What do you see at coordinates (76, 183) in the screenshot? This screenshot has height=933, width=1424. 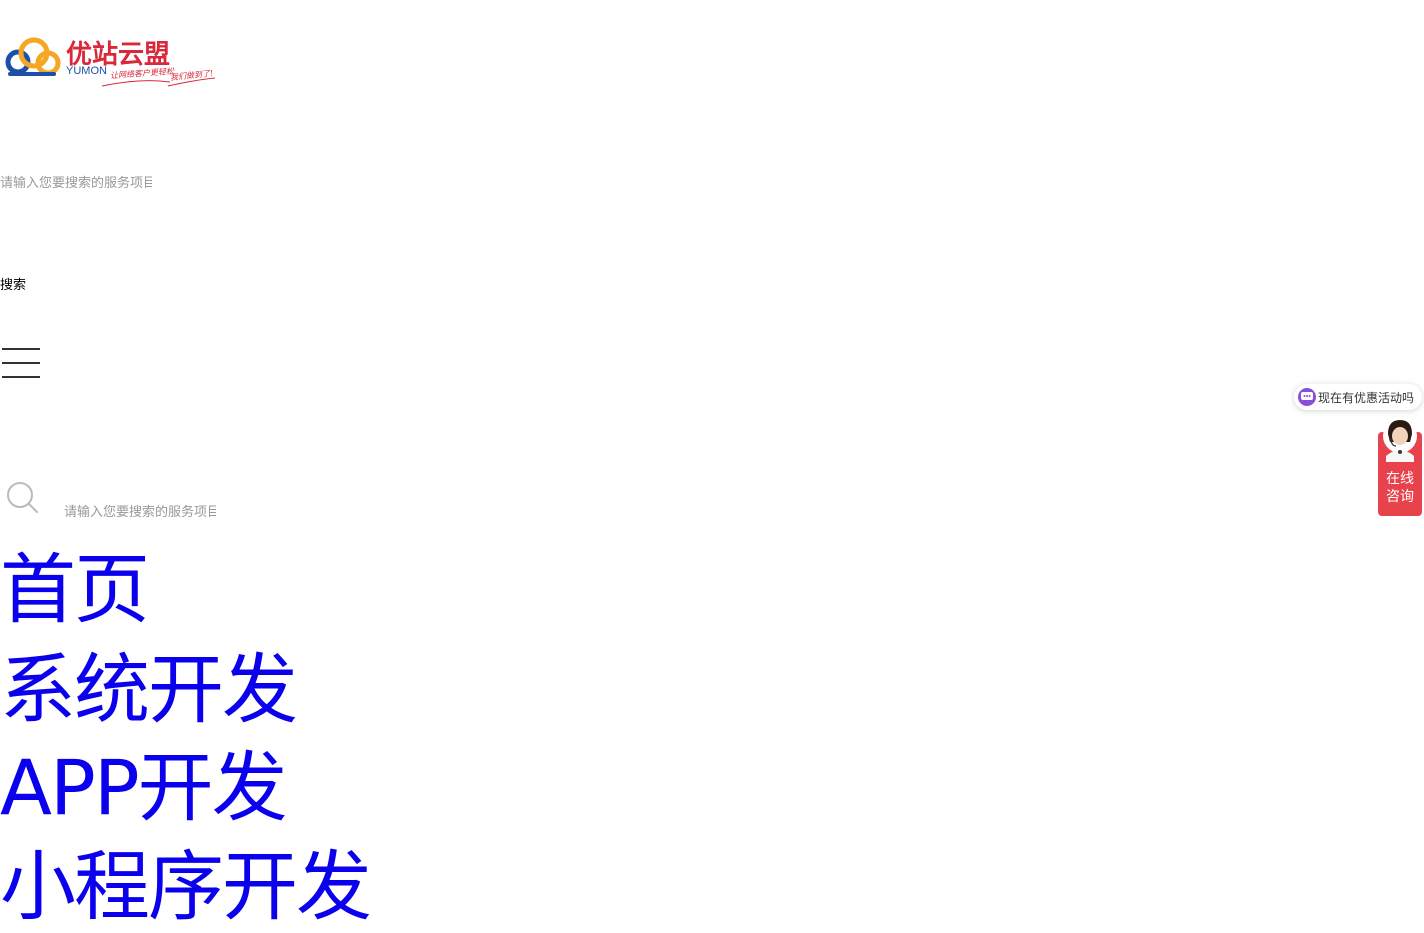 I see `header-search-input` at bounding box center [76, 183].